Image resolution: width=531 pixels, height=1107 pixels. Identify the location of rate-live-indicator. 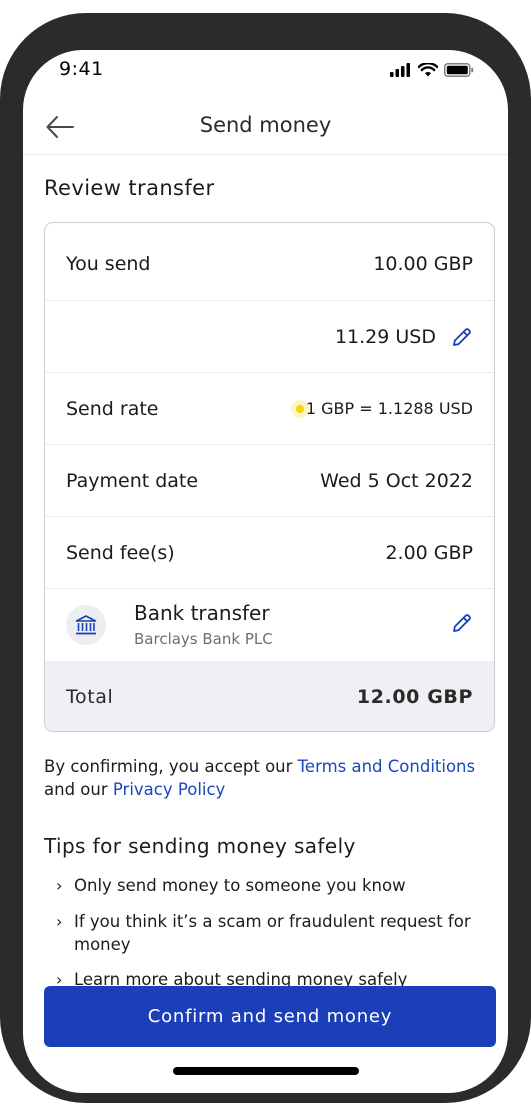
(300, 409).